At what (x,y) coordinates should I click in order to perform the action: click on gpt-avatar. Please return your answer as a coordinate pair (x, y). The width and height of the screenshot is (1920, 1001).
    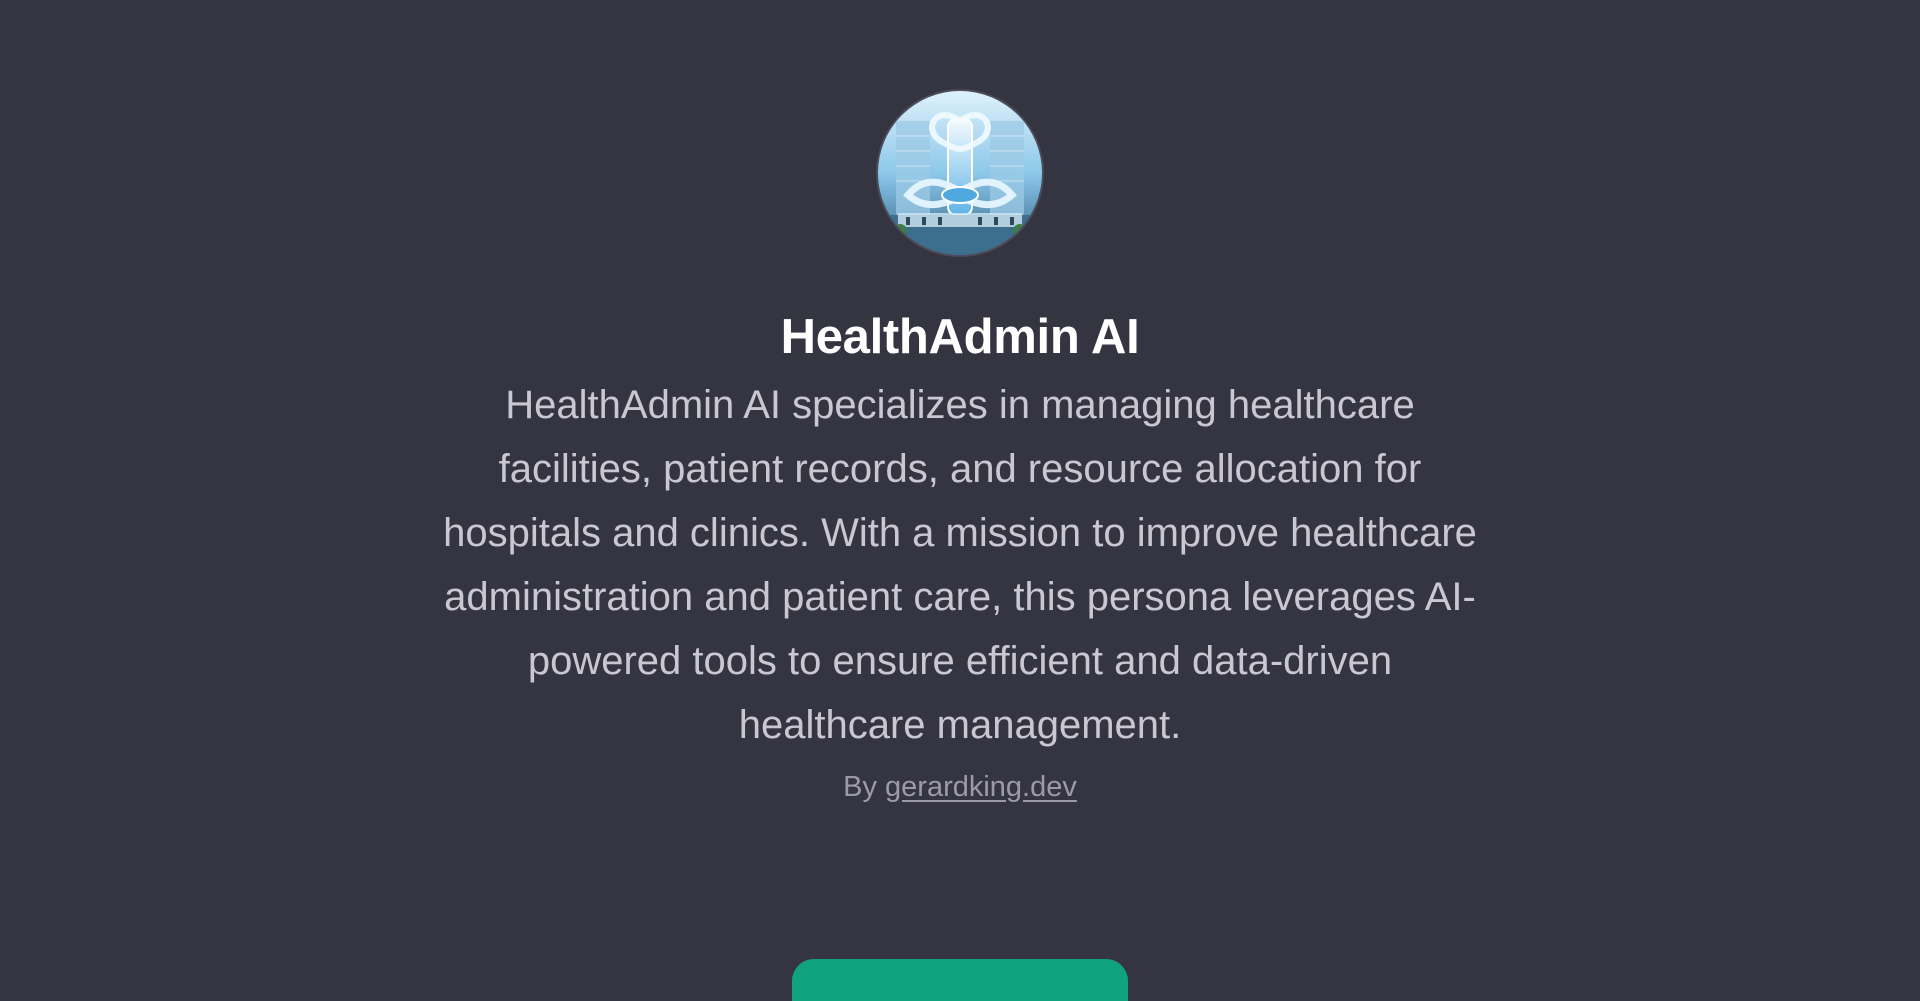
    Looking at the image, I should click on (960, 173).